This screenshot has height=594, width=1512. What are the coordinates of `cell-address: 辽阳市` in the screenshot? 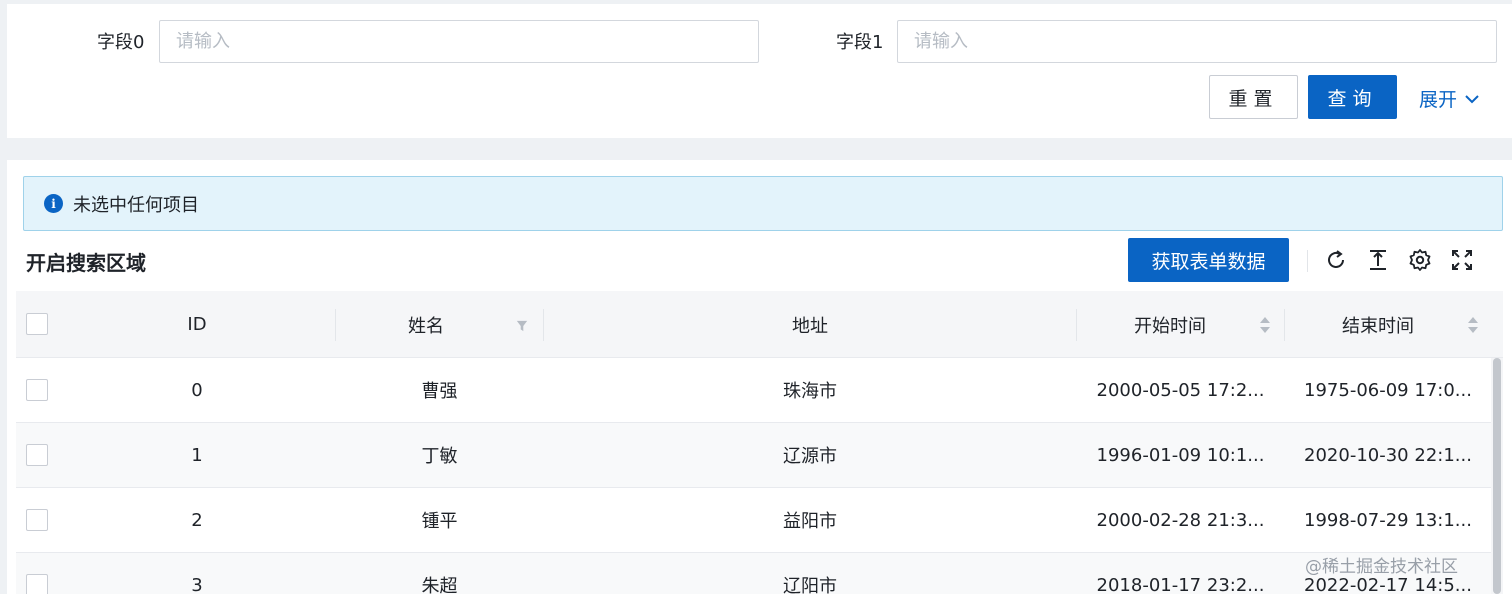 It's located at (810, 585).